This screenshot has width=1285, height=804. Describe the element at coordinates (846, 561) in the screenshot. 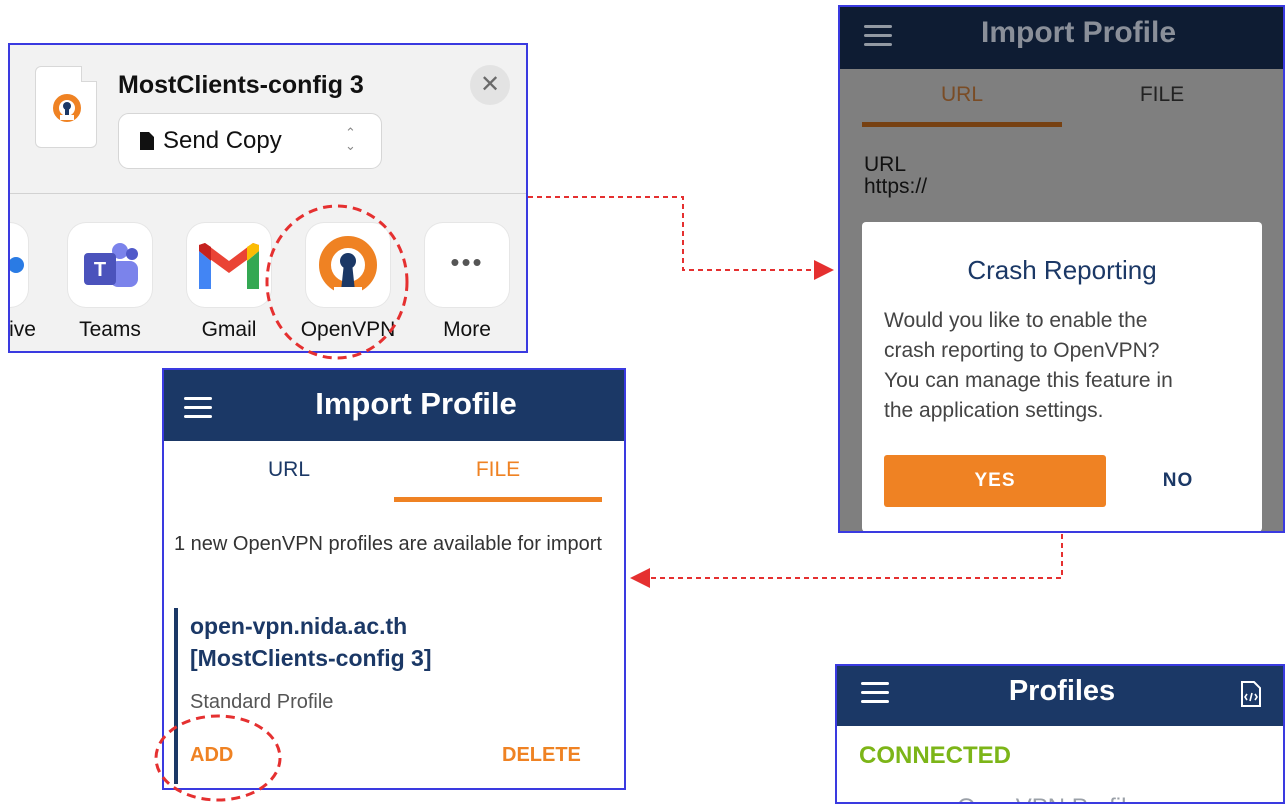

I see `arrow-to-import-file` at that location.